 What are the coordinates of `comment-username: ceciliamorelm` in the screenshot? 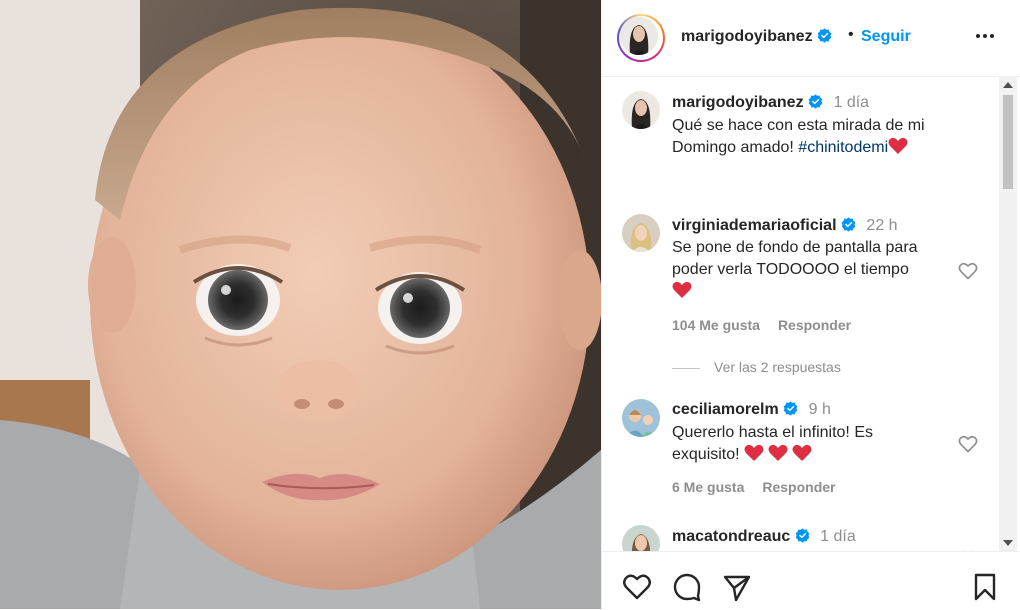 It's located at (725, 409).